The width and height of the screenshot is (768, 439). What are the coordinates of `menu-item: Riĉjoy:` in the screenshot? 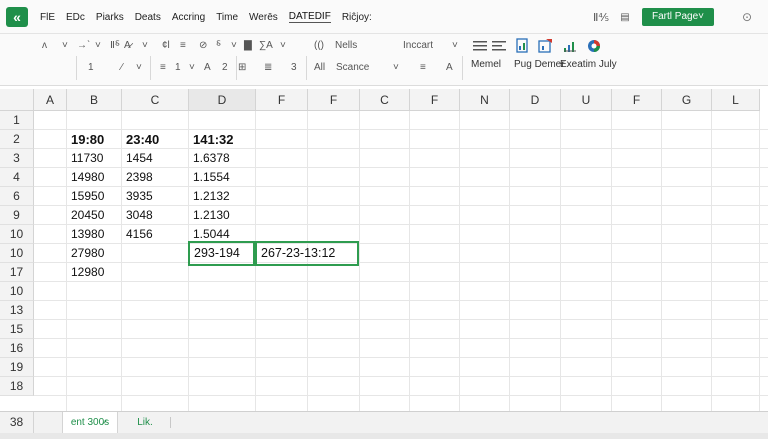 It's located at (357, 17).